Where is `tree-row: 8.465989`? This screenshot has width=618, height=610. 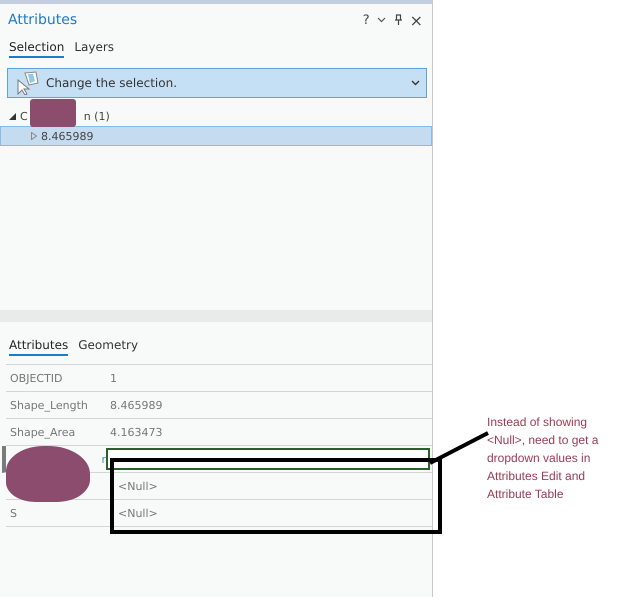
tree-row: 8.465989 is located at coordinates (216, 136).